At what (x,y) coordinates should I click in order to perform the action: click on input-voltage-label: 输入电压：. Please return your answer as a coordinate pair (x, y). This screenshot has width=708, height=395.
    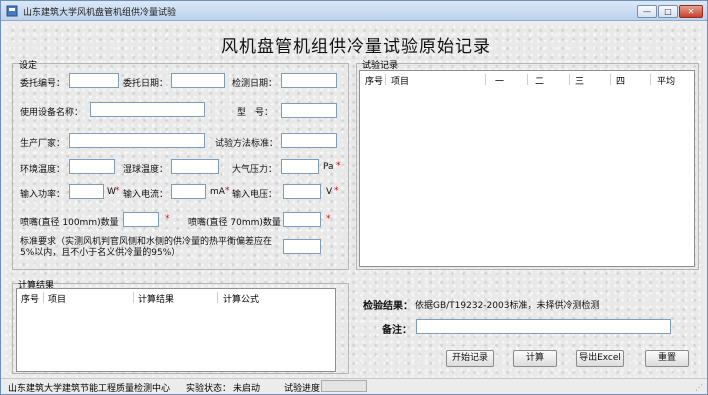
    Looking at the image, I should click on (255, 195).